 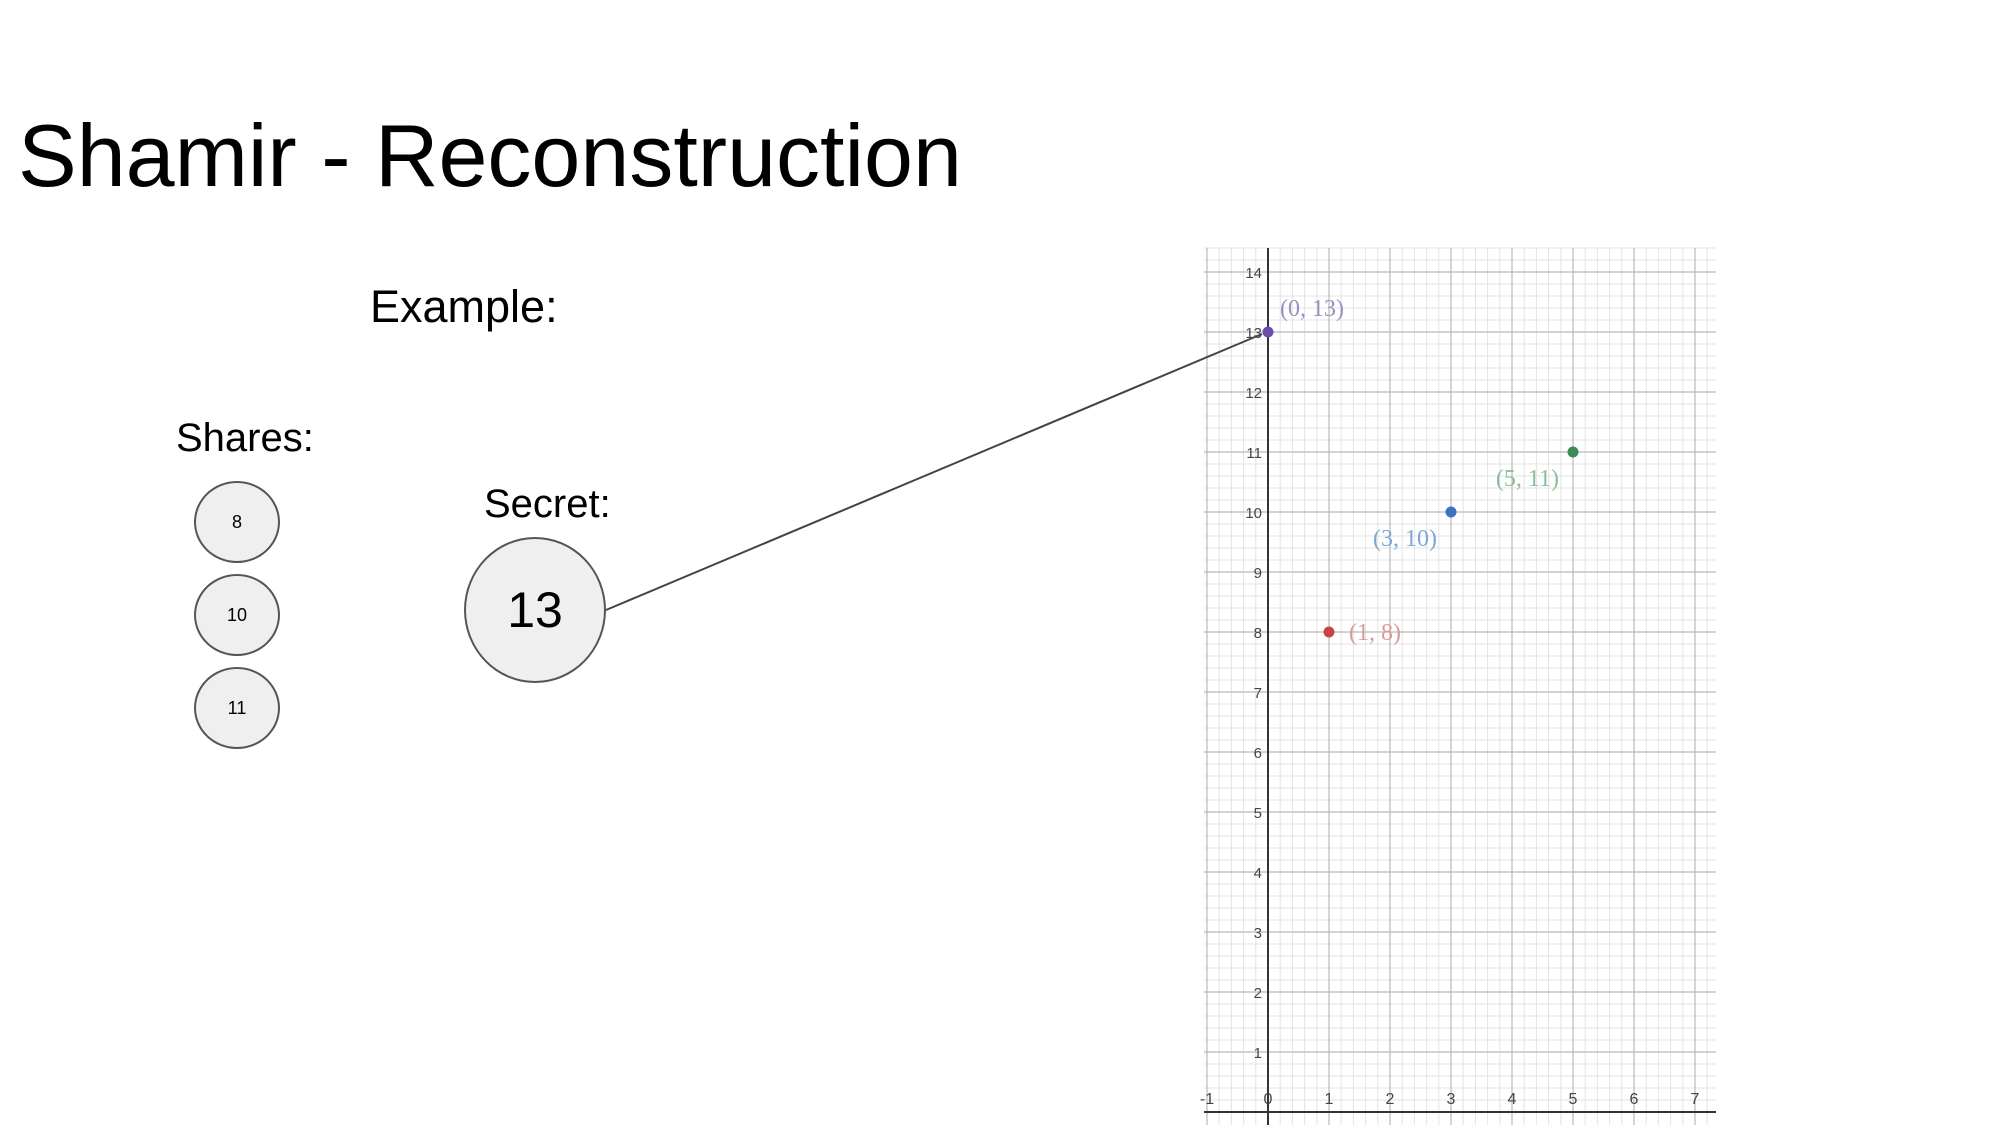 I want to click on y-tick-label: 4, so click(x=1258, y=873).